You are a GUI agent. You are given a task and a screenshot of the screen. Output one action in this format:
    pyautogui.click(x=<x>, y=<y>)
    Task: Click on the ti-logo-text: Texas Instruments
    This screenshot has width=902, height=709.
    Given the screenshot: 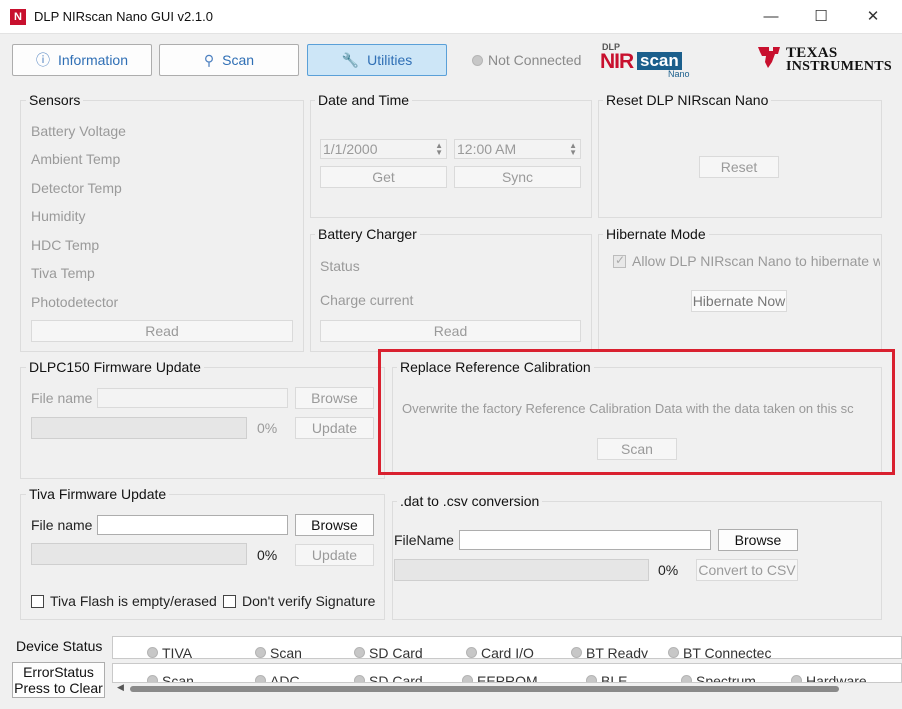 What is the action you would take?
    pyautogui.click(x=839, y=60)
    